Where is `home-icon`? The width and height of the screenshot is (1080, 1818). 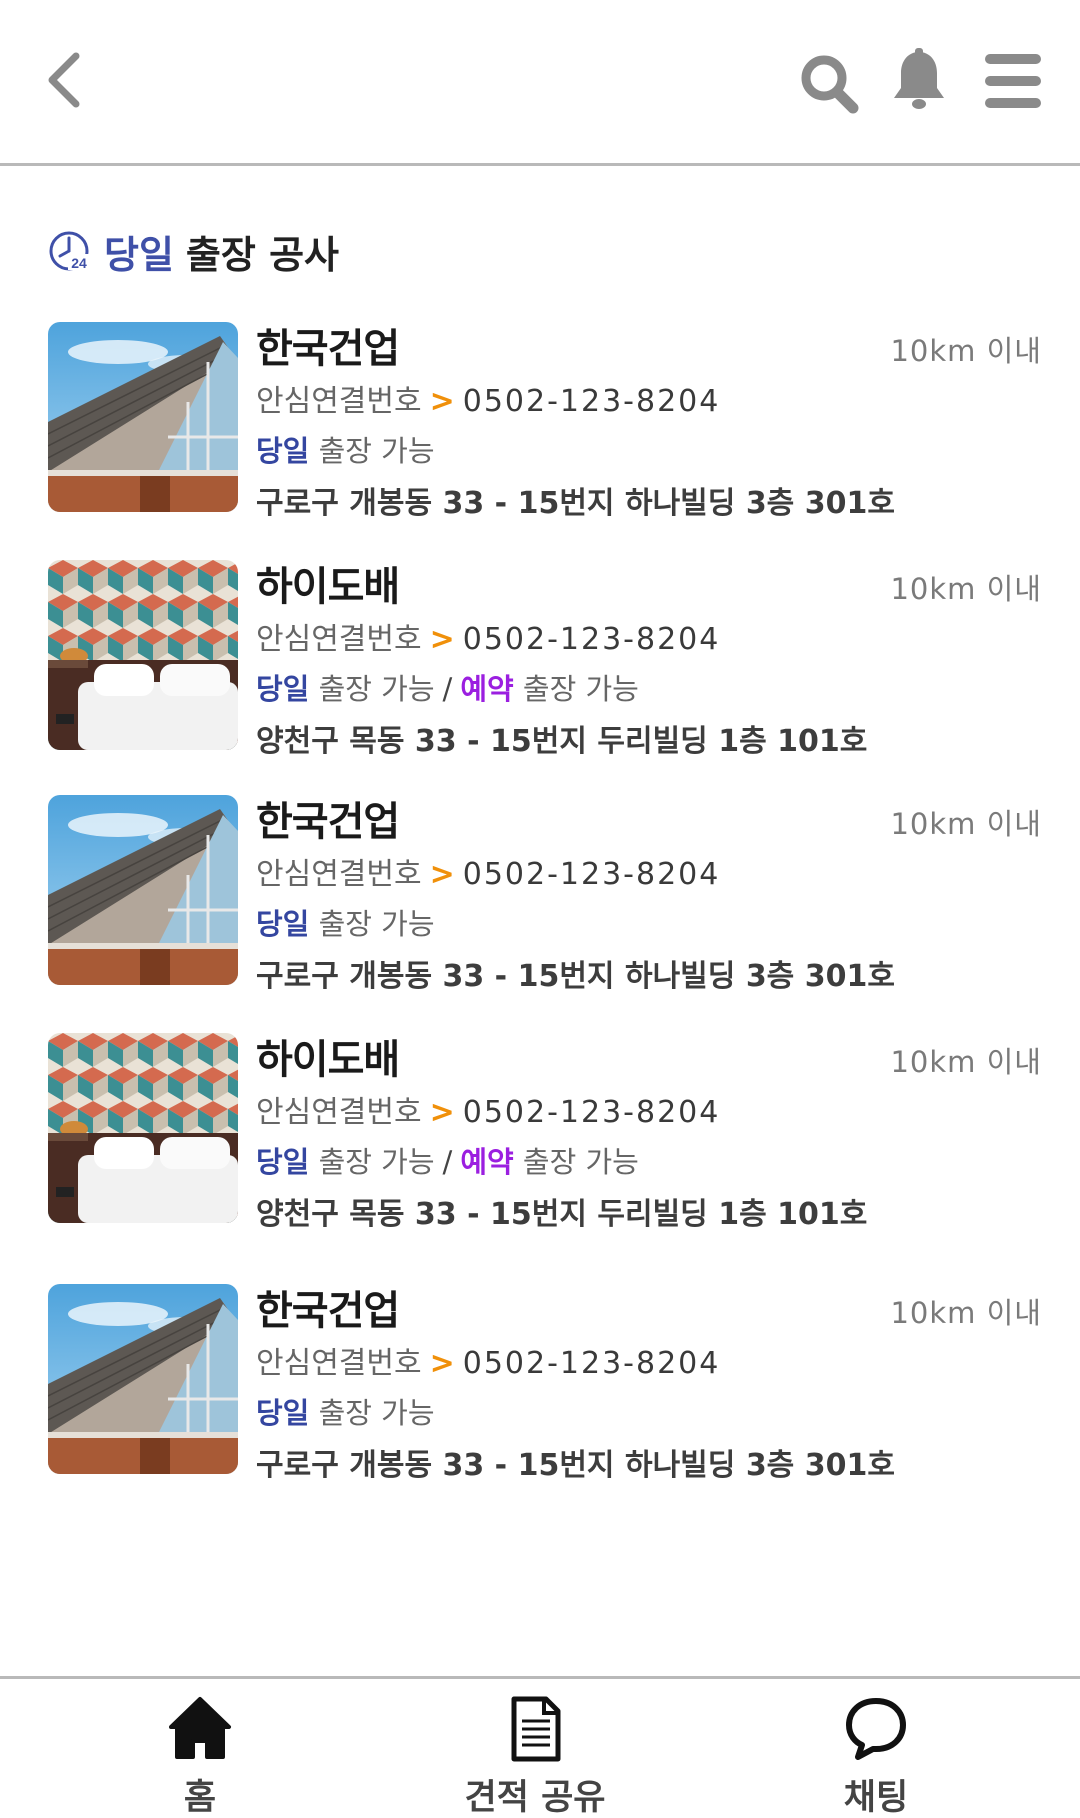 home-icon is located at coordinates (200, 1728).